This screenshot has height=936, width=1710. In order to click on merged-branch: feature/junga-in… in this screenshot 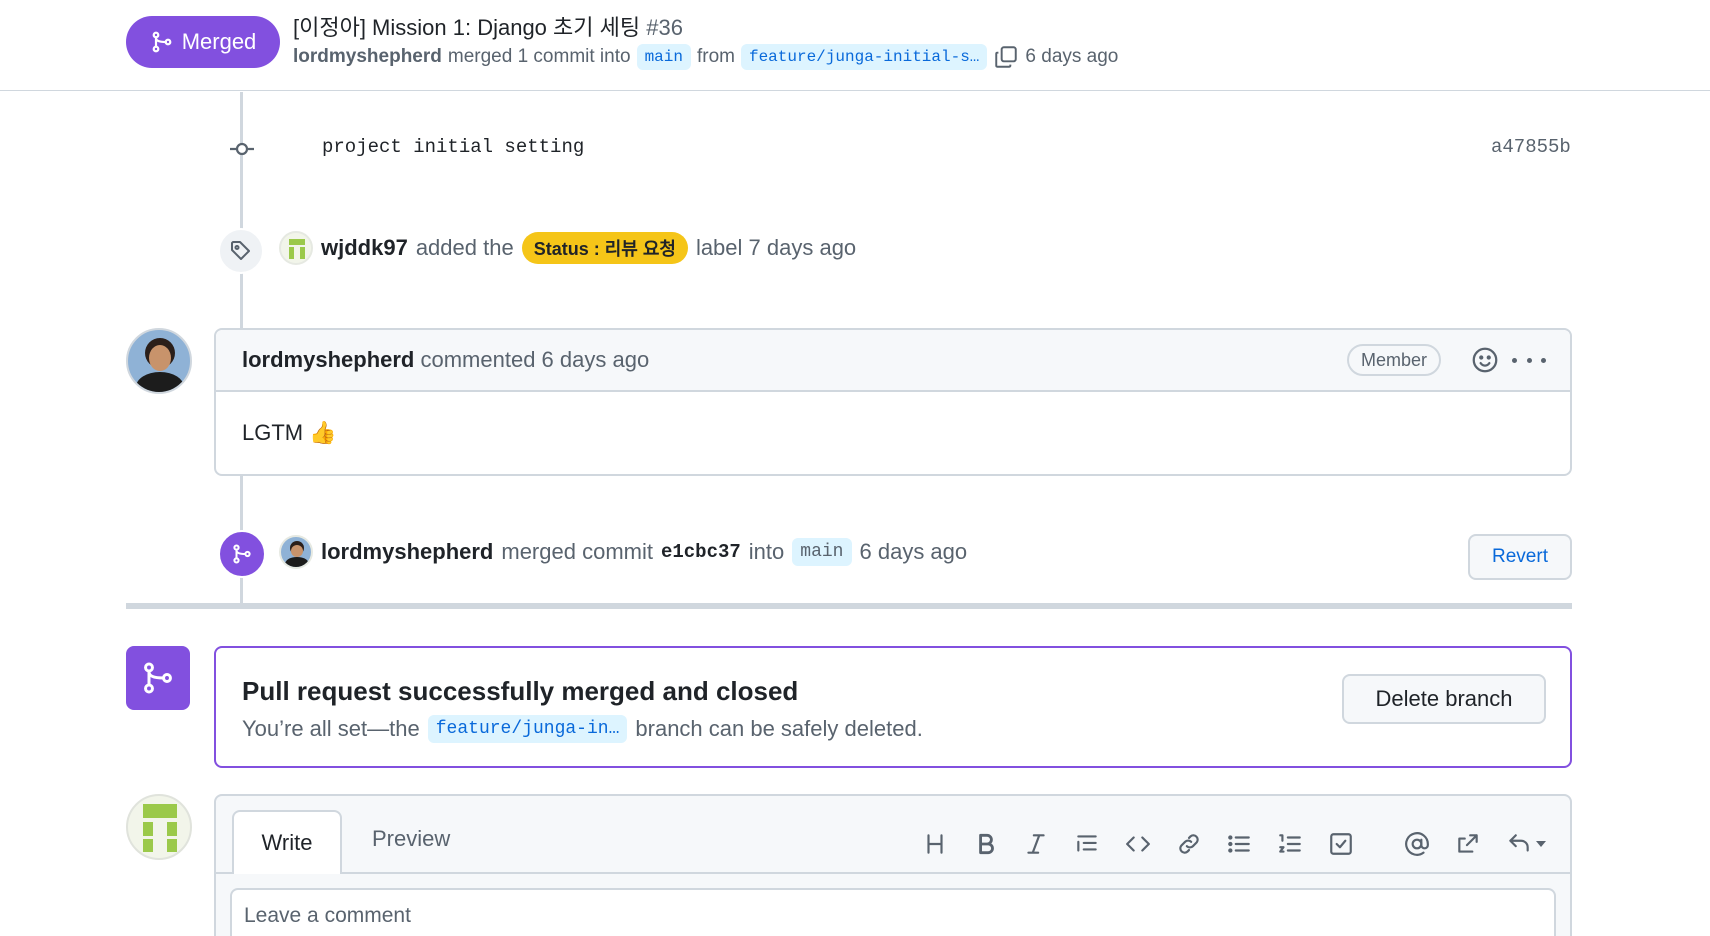, I will do `click(527, 729)`.